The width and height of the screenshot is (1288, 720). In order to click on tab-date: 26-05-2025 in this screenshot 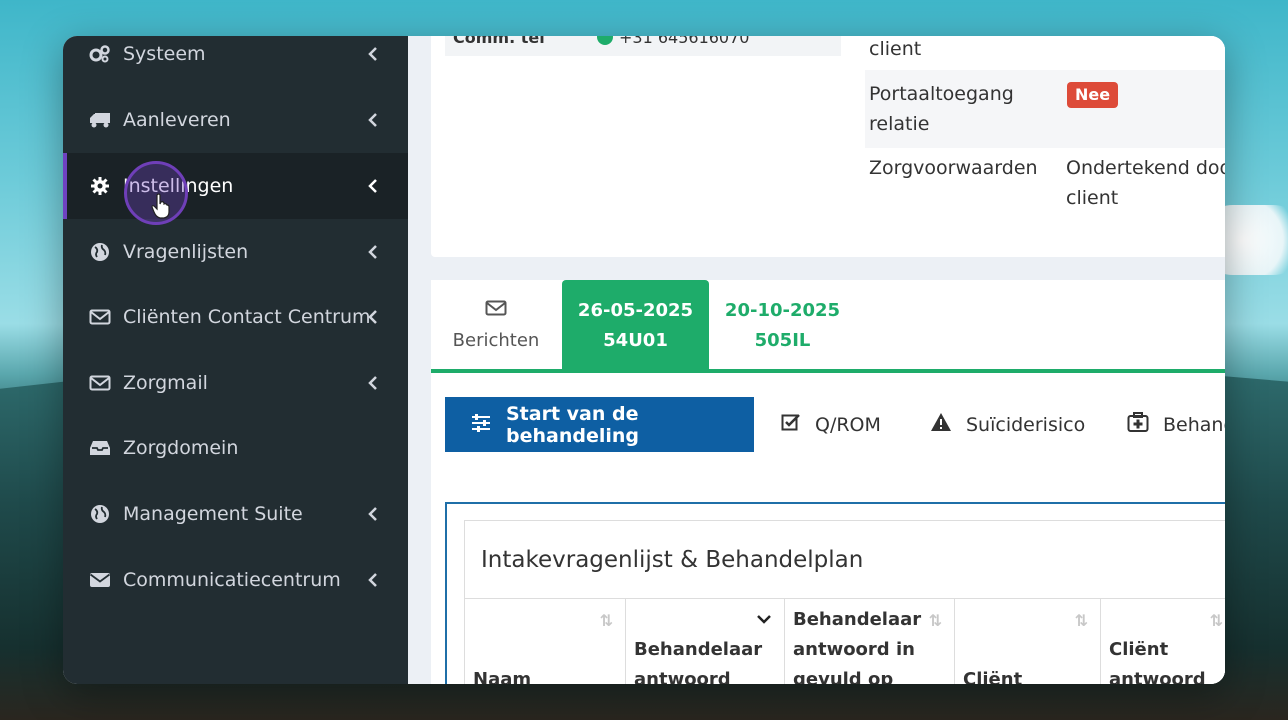, I will do `click(635, 310)`.